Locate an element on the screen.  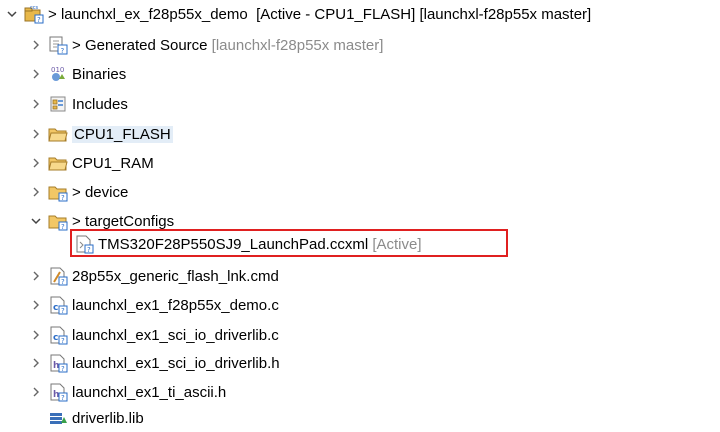
tree-item-driverlib-lib: driverlib.lib is located at coordinates (86, 418).